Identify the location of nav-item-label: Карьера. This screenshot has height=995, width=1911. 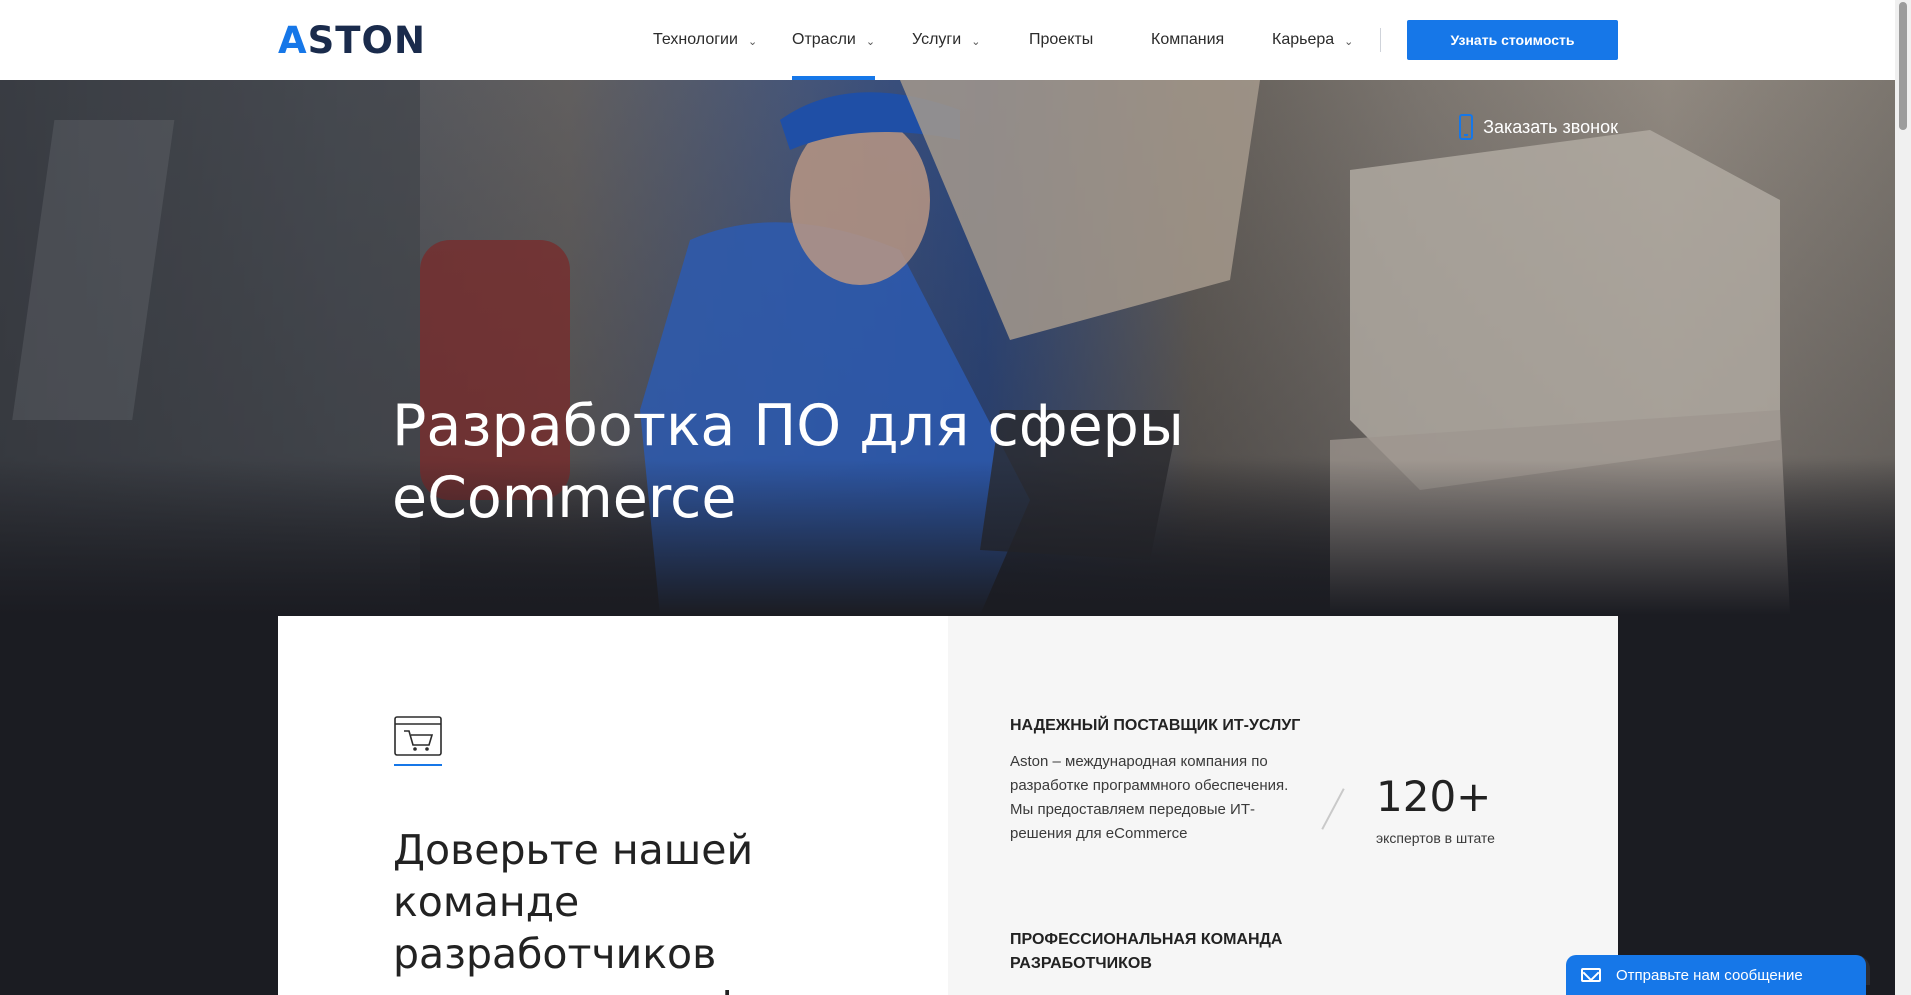
(1303, 39).